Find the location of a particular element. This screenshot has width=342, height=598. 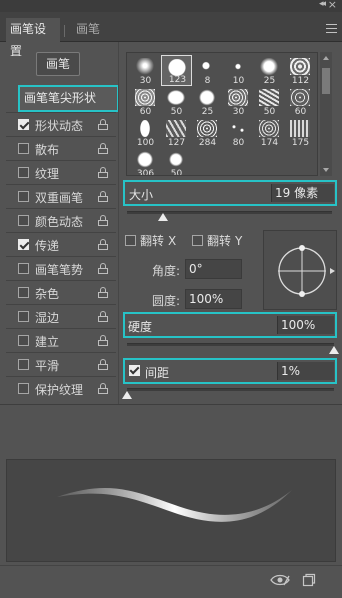

scroll-down-icon is located at coordinates (326, 170).